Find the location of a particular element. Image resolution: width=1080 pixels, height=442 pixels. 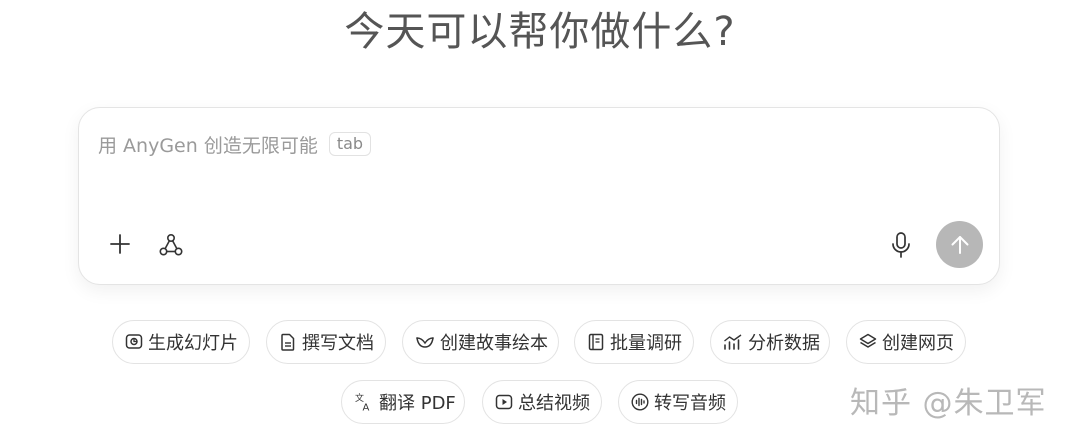

agent-mode-button is located at coordinates (171, 245).